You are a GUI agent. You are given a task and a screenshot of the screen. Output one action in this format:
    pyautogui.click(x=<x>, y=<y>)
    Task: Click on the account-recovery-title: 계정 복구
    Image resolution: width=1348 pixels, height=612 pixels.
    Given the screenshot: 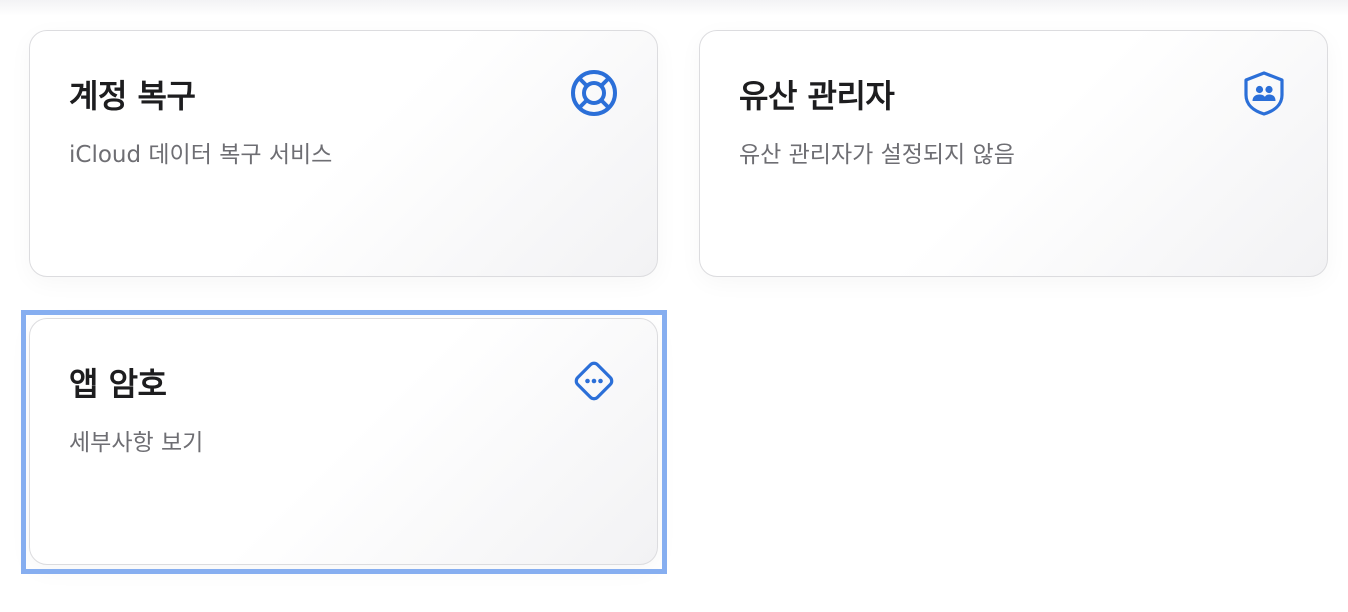 What is the action you would take?
    pyautogui.click(x=132, y=96)
    